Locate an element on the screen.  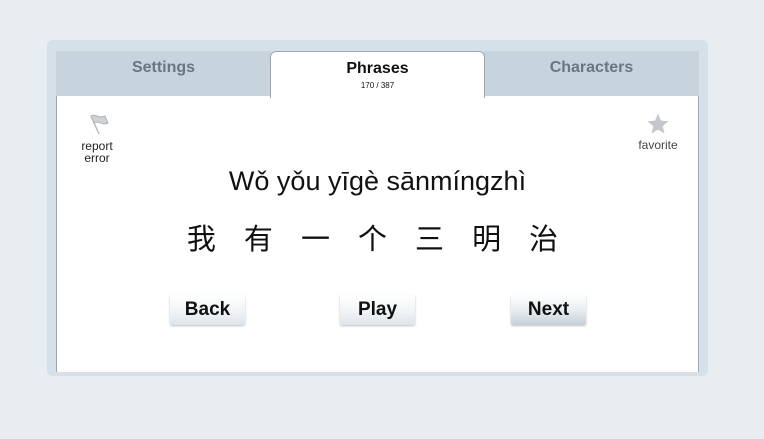
report-label-line2: error is located at coordinates (97, 158).